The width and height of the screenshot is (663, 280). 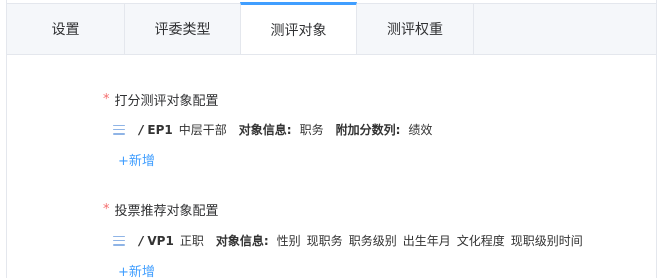 What do you see at coordinates (368, 130) in the screenshot?
I see `extra-score-label: 附加分数列:` at bounding box center [368, 130].